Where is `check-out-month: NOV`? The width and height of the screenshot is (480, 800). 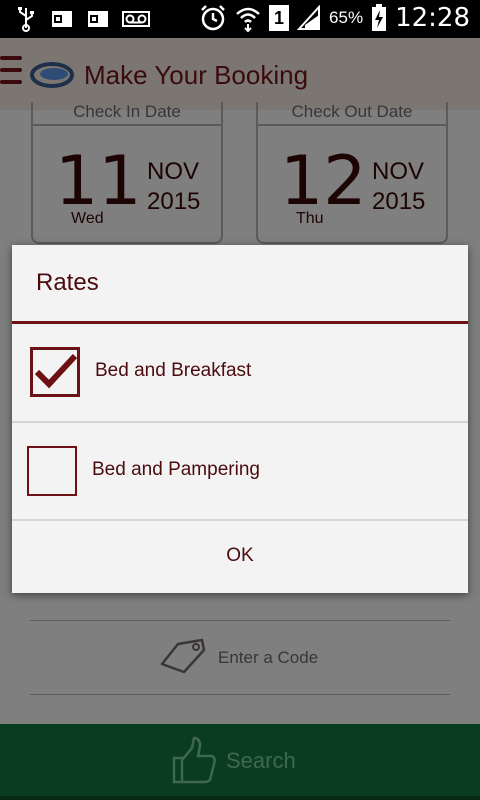
check-out-month: NOV is located at coordinates (398, 171).